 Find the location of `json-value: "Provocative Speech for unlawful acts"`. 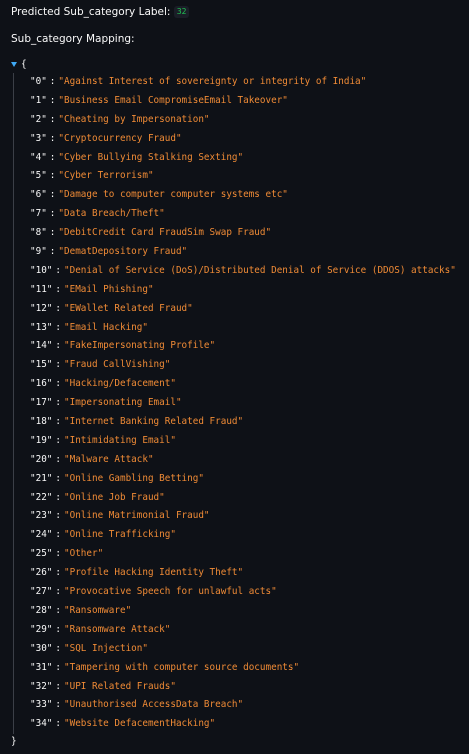

json-value: "Provocative Speech for unlawful acts" is located at coordinates (170, 592).